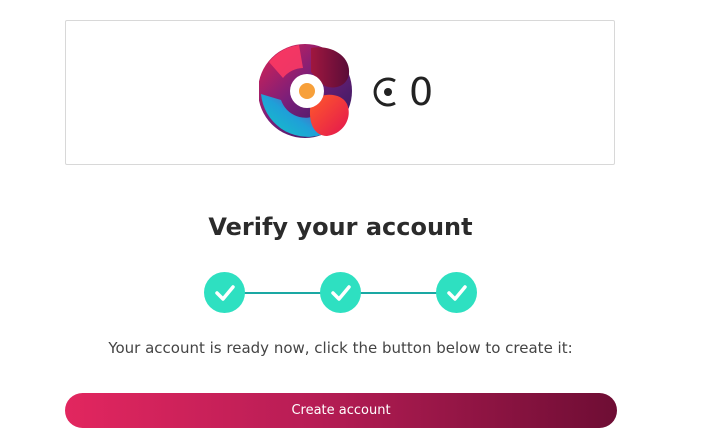 This screenshot has width=716, height=442. I want to click on create-account-button: Create account, so click(341, 410).